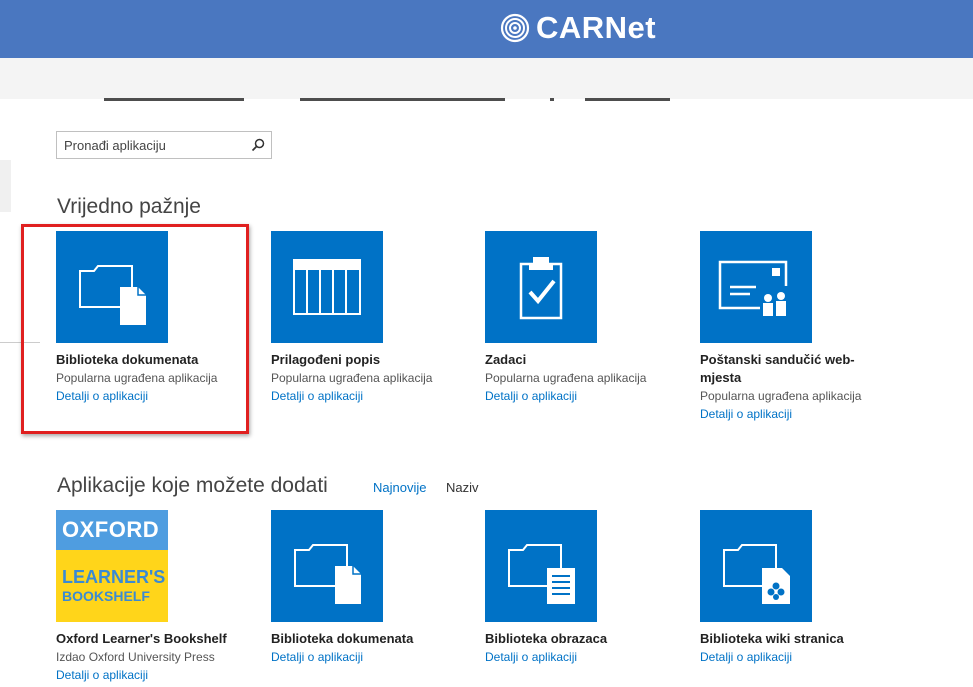  What do you see at coordinates (585, 360) in the screenshot?
I see `app-title: Zadaci` at bounding box center [585, 360].